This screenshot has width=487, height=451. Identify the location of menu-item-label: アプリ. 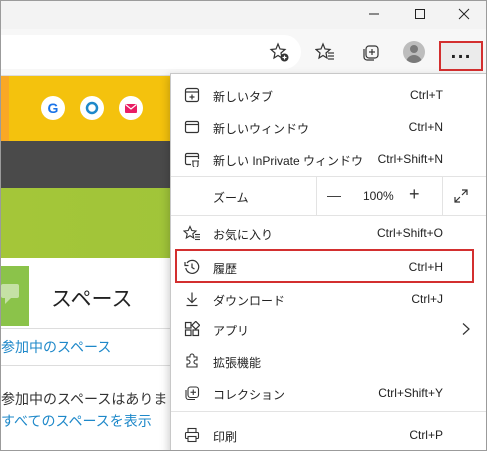
(231, 331).